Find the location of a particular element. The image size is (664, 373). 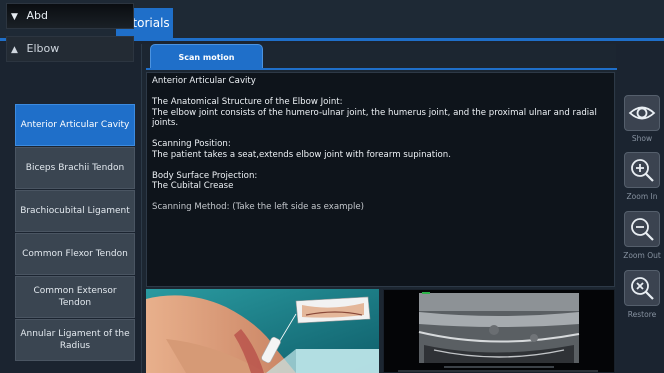

sidebar-item-common-flexor-tendon: Common Flexor Tendon is located at coordinates (75, 254).